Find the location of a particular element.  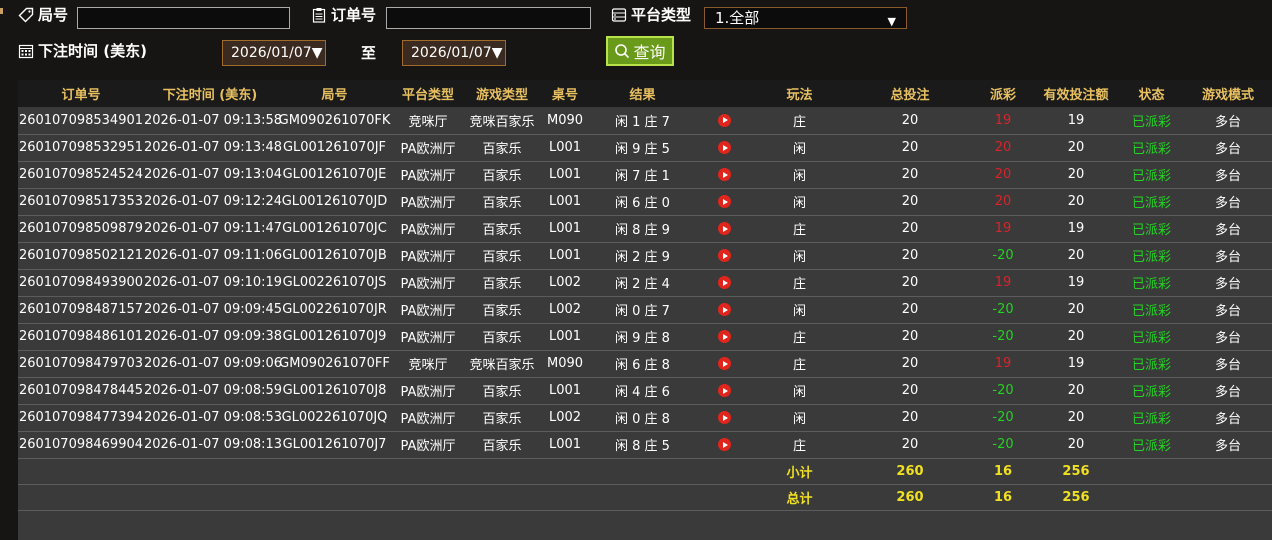

table-cell: L002 is located at coordinates (565, 417).